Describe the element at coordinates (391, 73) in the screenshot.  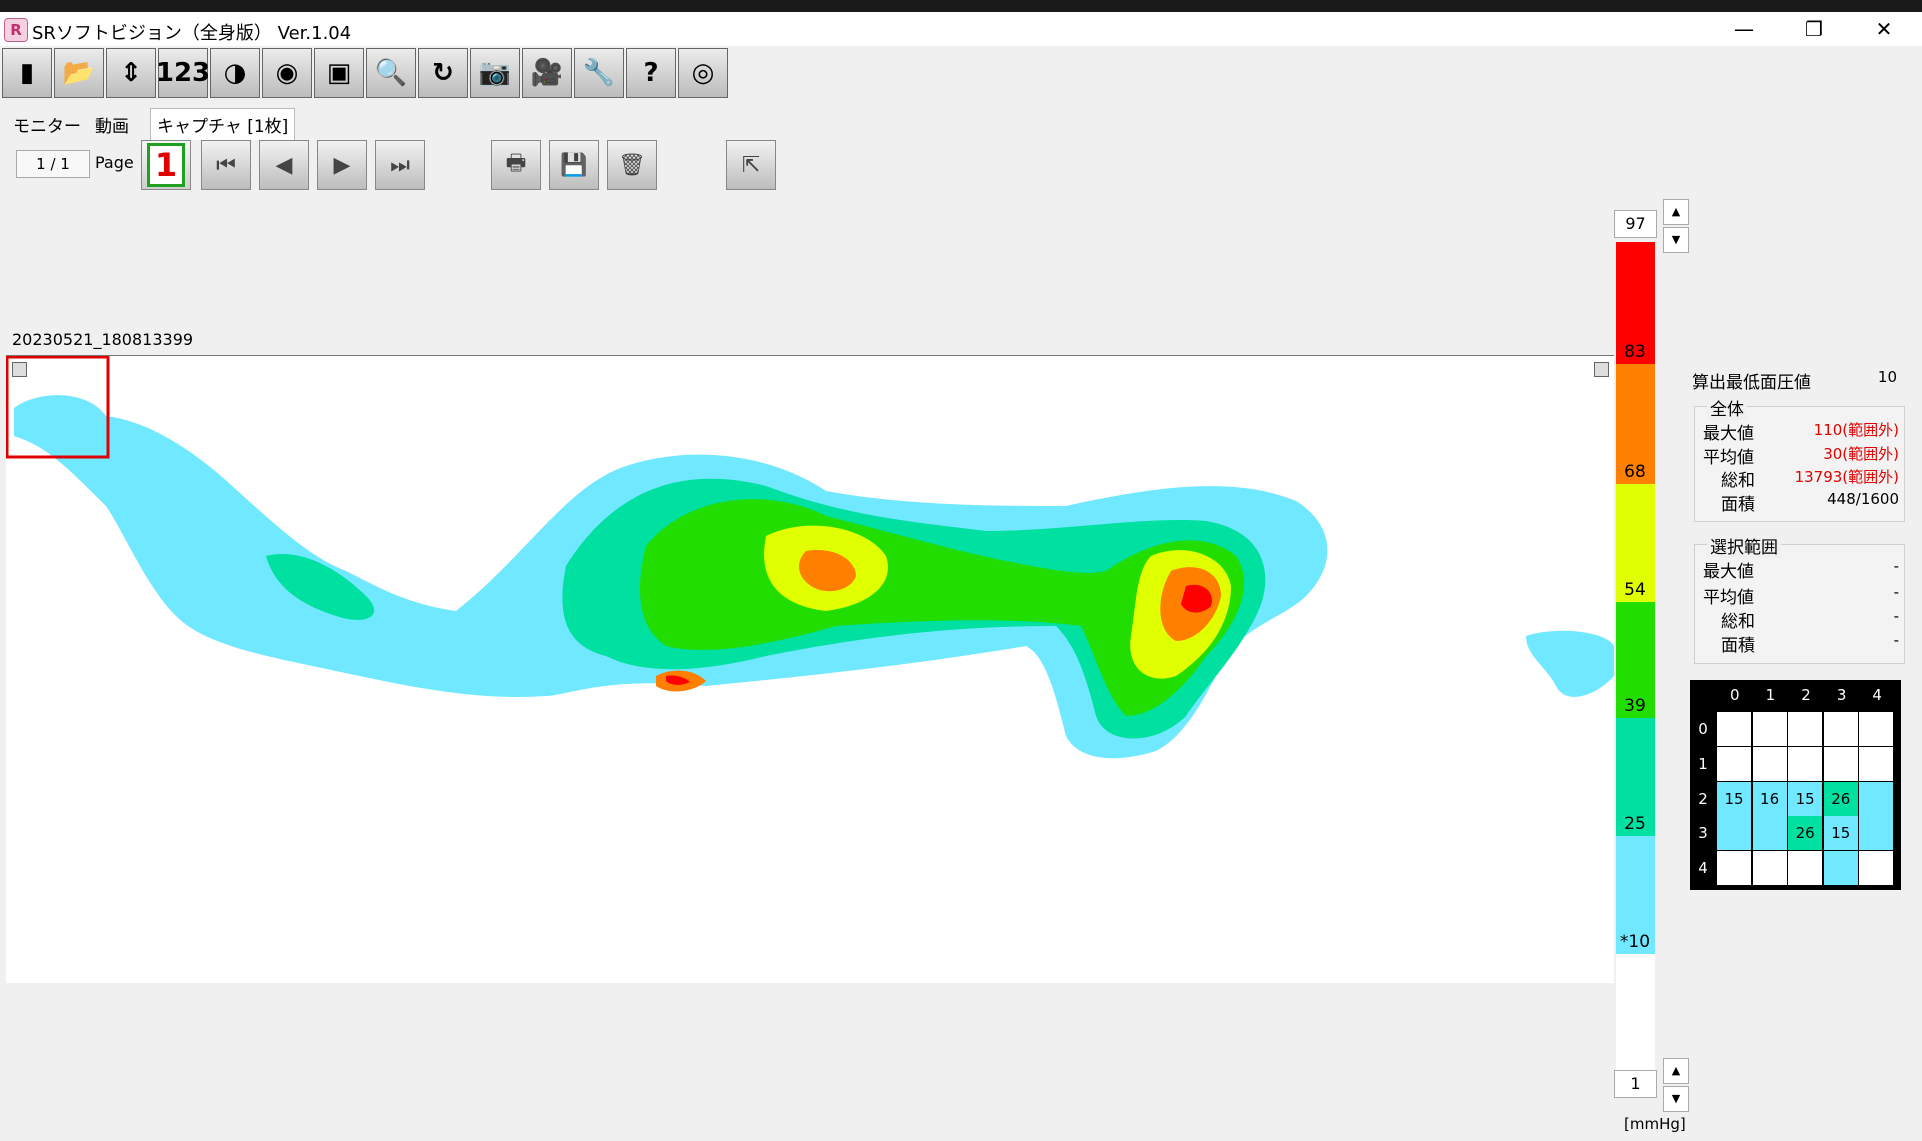
I see `zoom-icon: 🔍` at that location.